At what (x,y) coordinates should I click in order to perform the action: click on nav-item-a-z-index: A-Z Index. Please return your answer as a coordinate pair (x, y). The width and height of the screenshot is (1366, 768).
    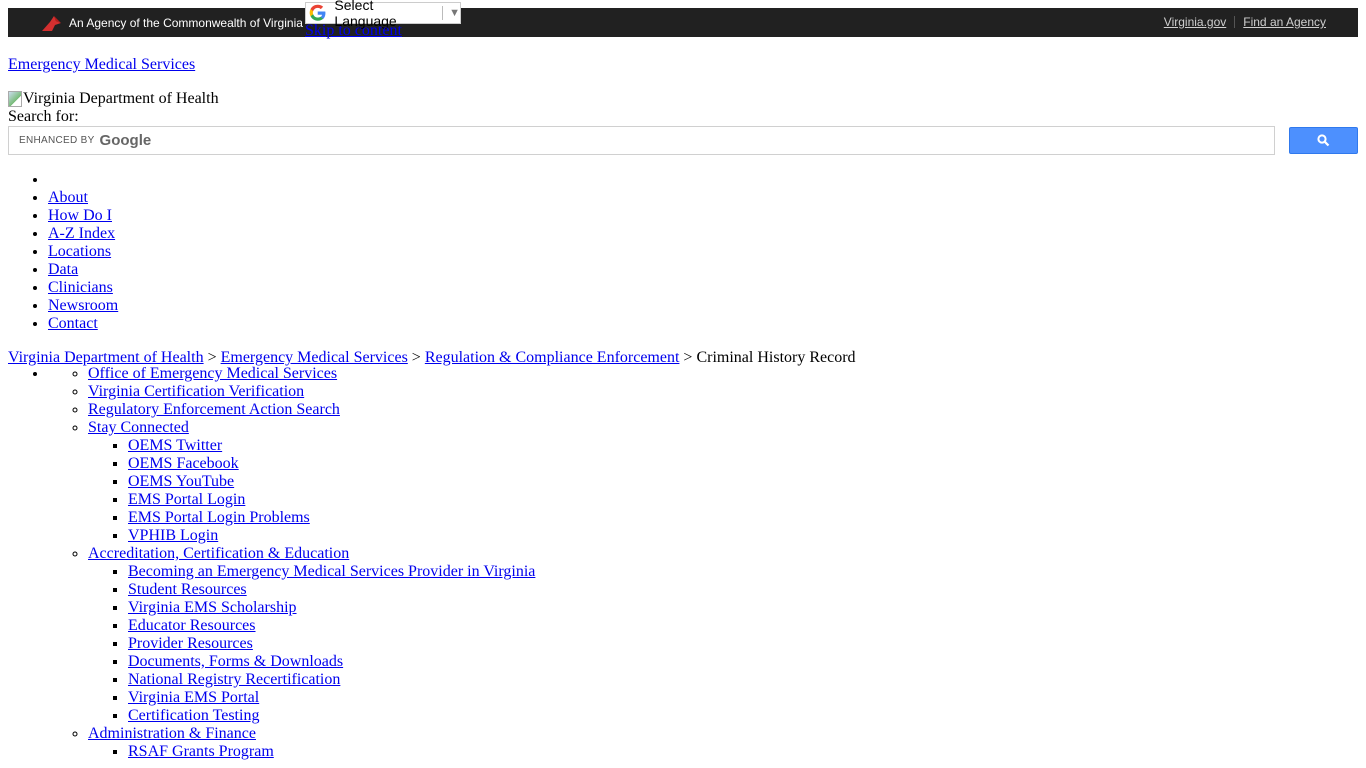
    Looking at the image, I should click on (83, 234).